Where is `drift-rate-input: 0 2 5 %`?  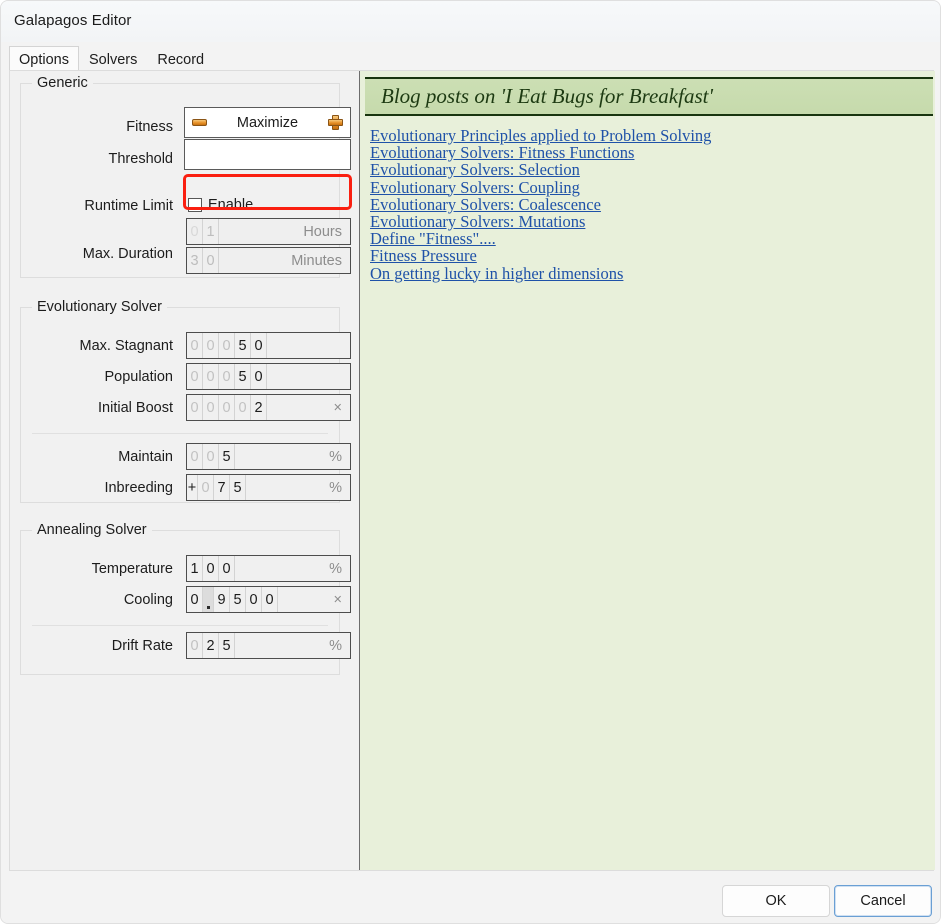 drift-rate-input: 0 2 5 % is located at coordinates (268, 645).